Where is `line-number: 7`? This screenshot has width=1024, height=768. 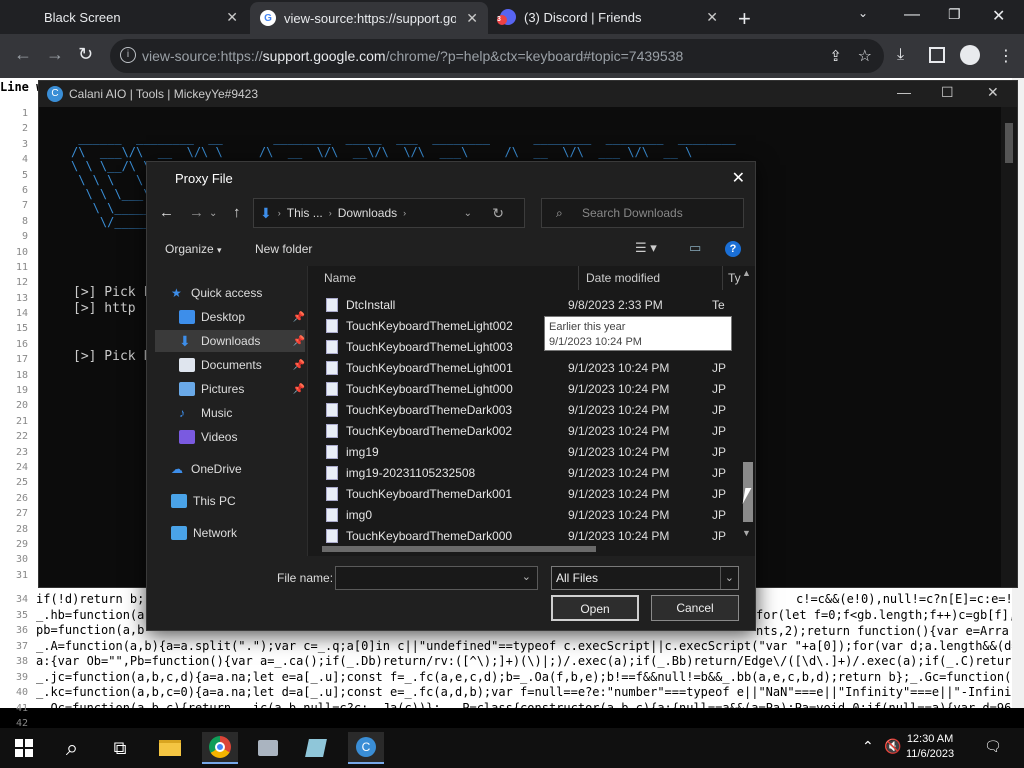
line-number: 7 is located at coordinates (24, 206).